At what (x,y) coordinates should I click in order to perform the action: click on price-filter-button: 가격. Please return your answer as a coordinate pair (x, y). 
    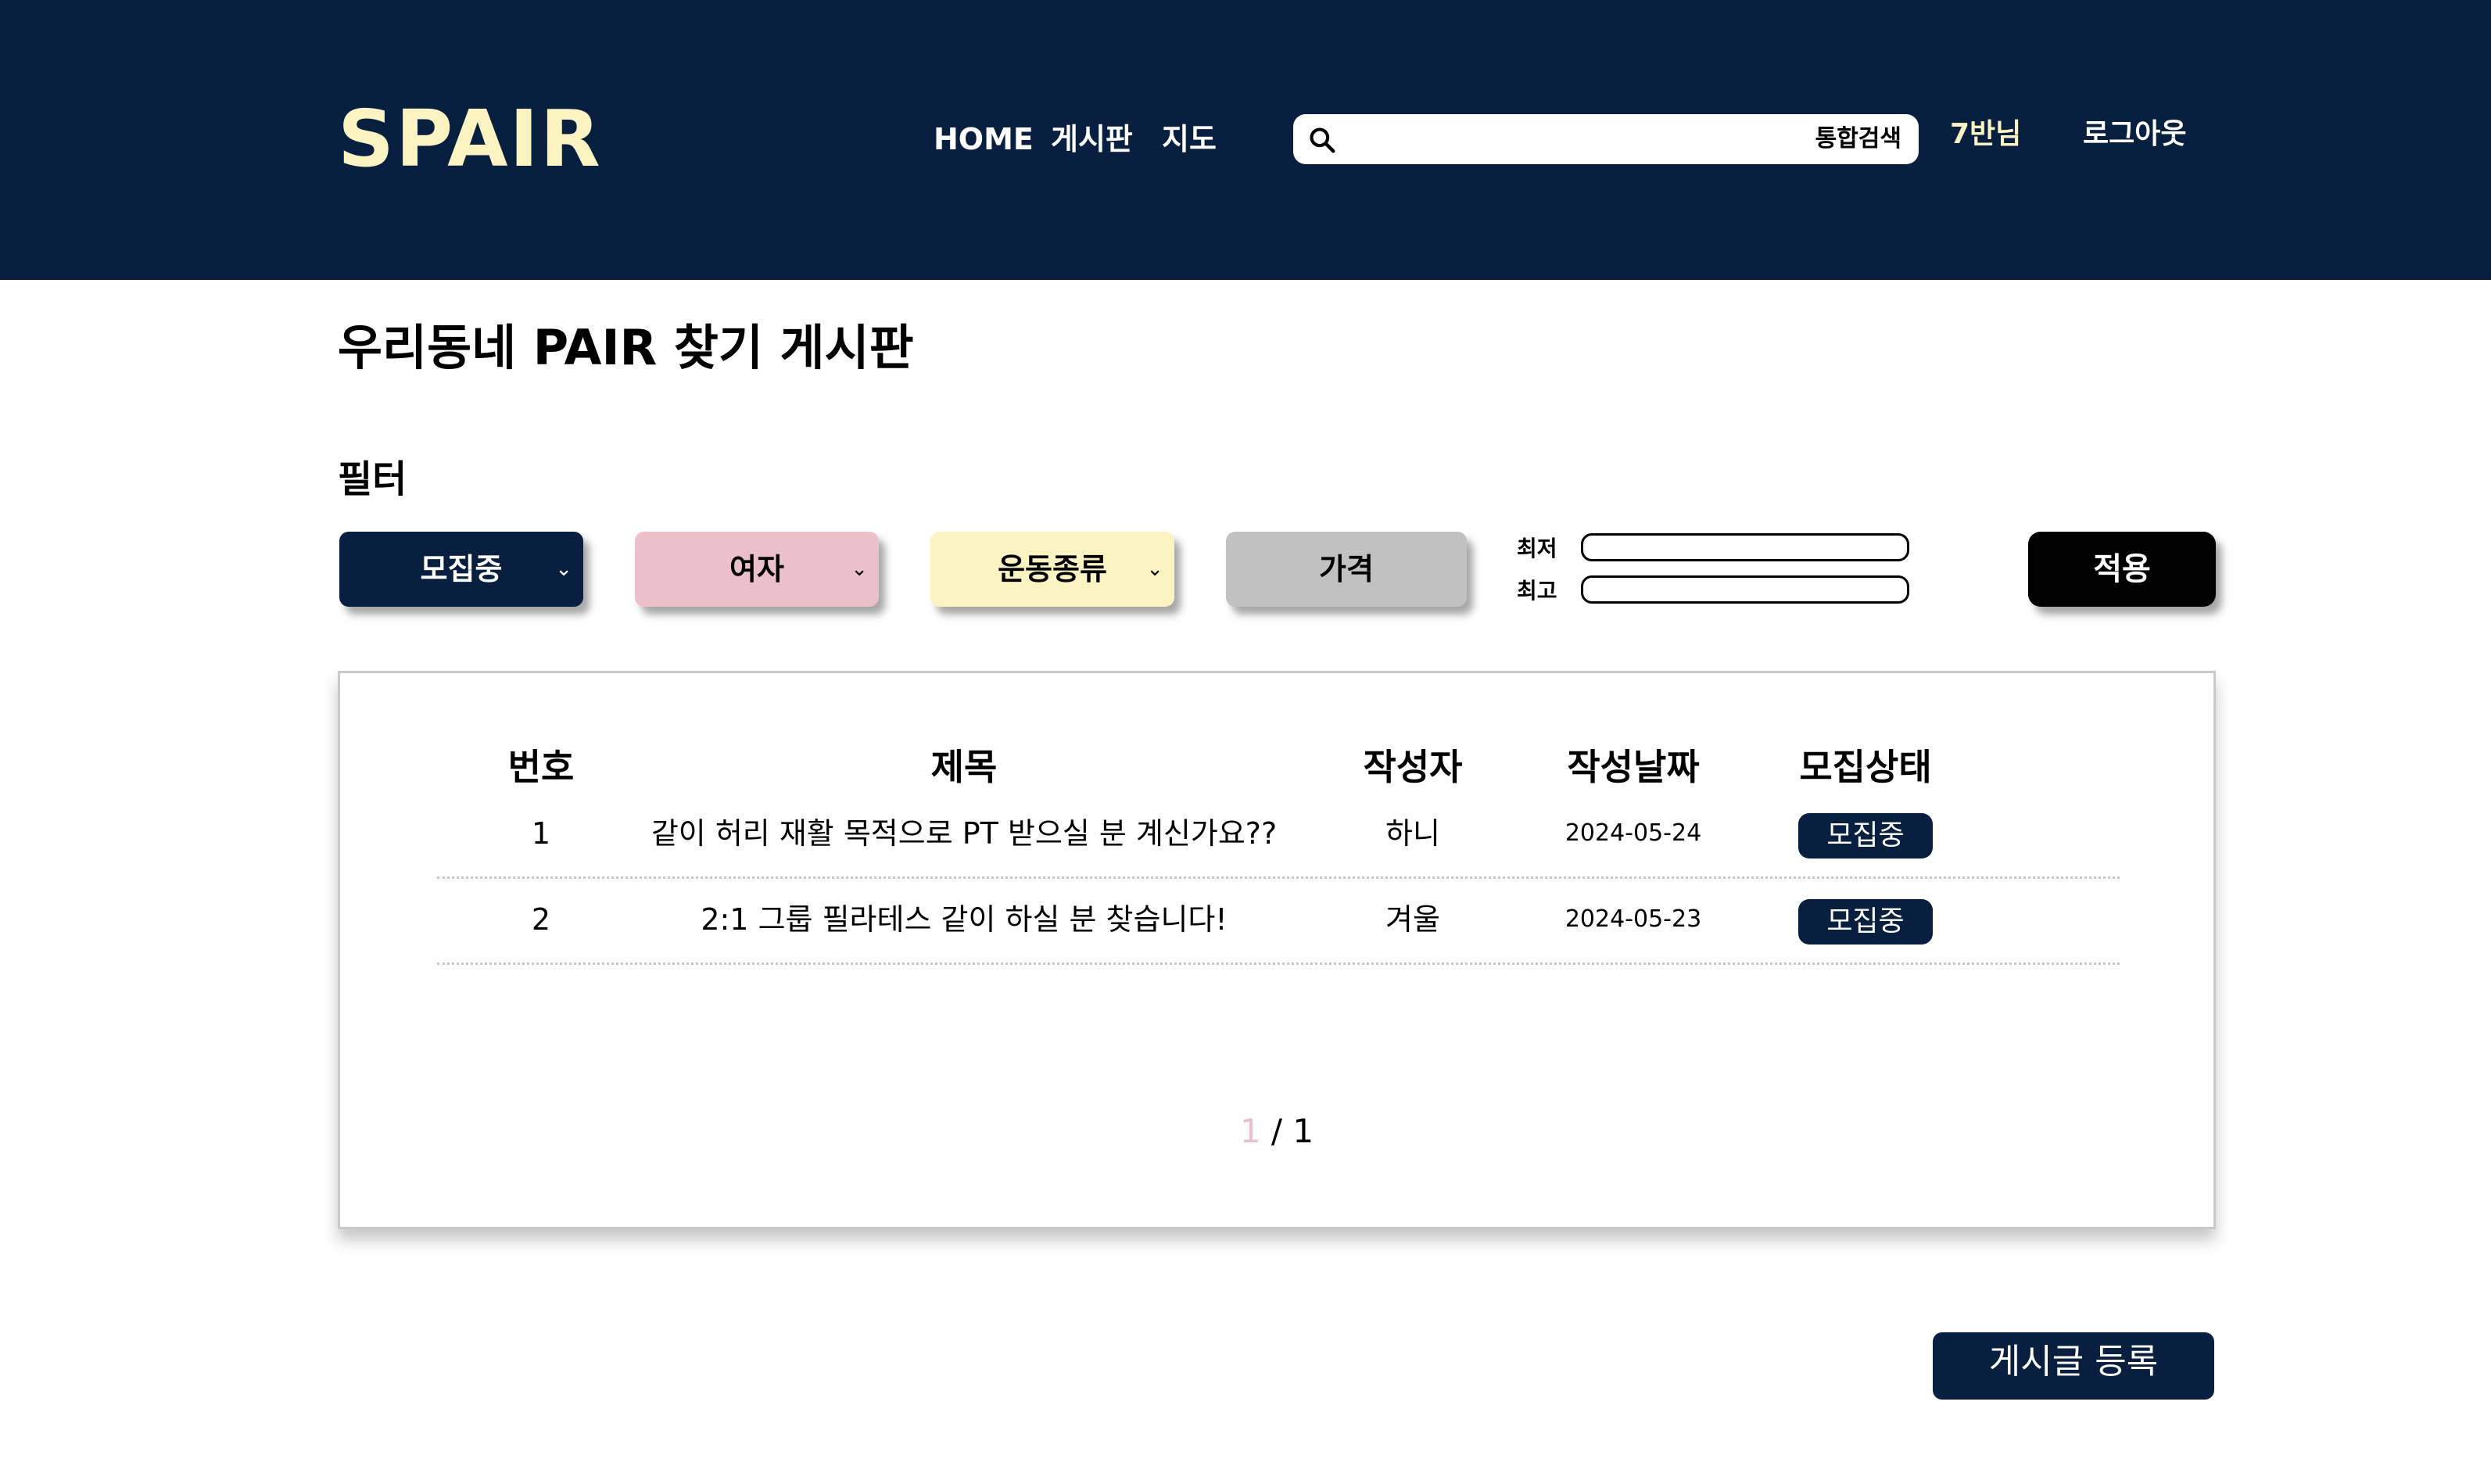
    Looking at the image, I should click on (1347, 569).